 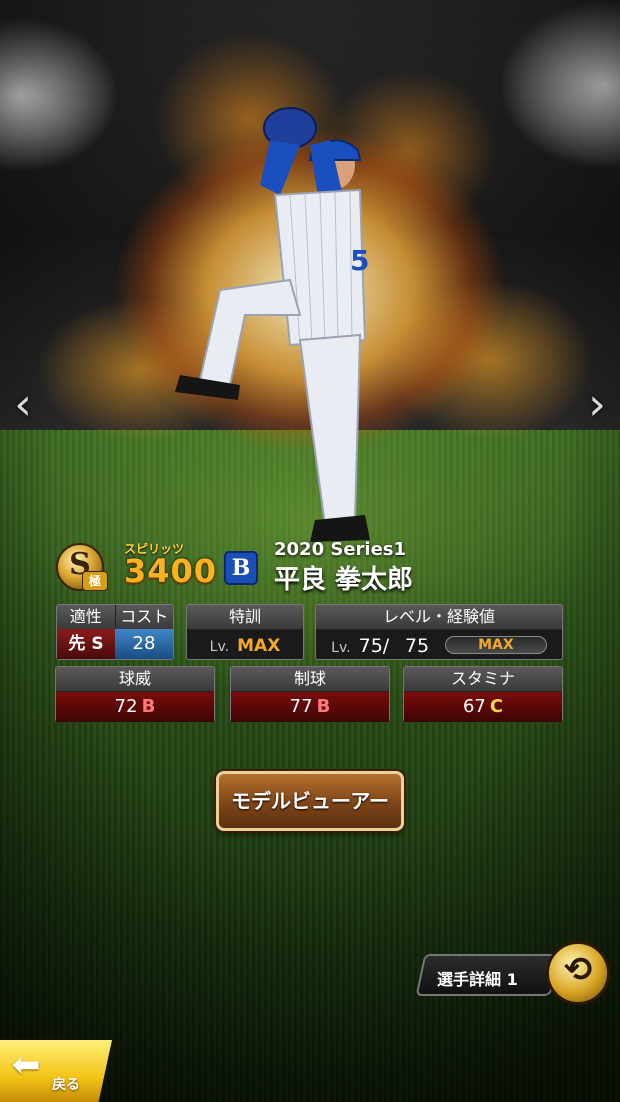 What do you see at coordinates (359, 260) in the screenshot?
I see `svg-text: 5` at bounding box center [359, 260].